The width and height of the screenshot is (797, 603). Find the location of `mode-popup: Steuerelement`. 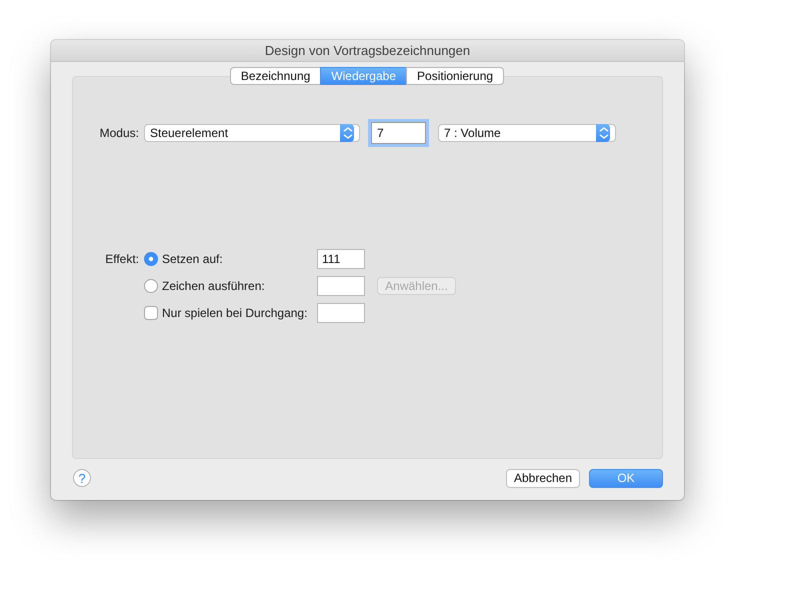

mode-popup: Steuerelement is located at coordinates (252, 133).